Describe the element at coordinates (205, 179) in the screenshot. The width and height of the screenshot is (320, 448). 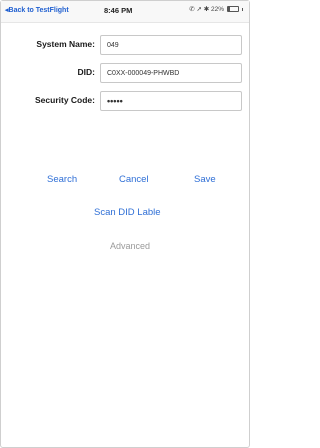
I see `save-button: Save` at that location.